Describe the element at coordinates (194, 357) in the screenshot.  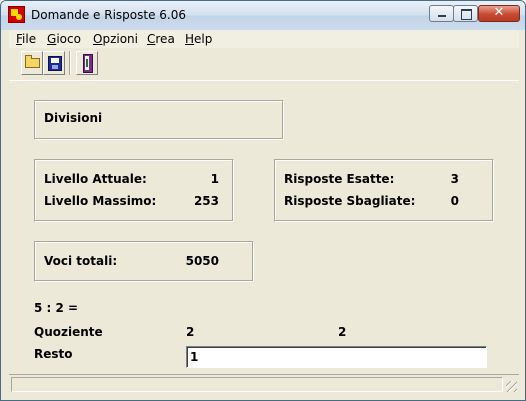
I see `remainder-input-value: 1` at that location.